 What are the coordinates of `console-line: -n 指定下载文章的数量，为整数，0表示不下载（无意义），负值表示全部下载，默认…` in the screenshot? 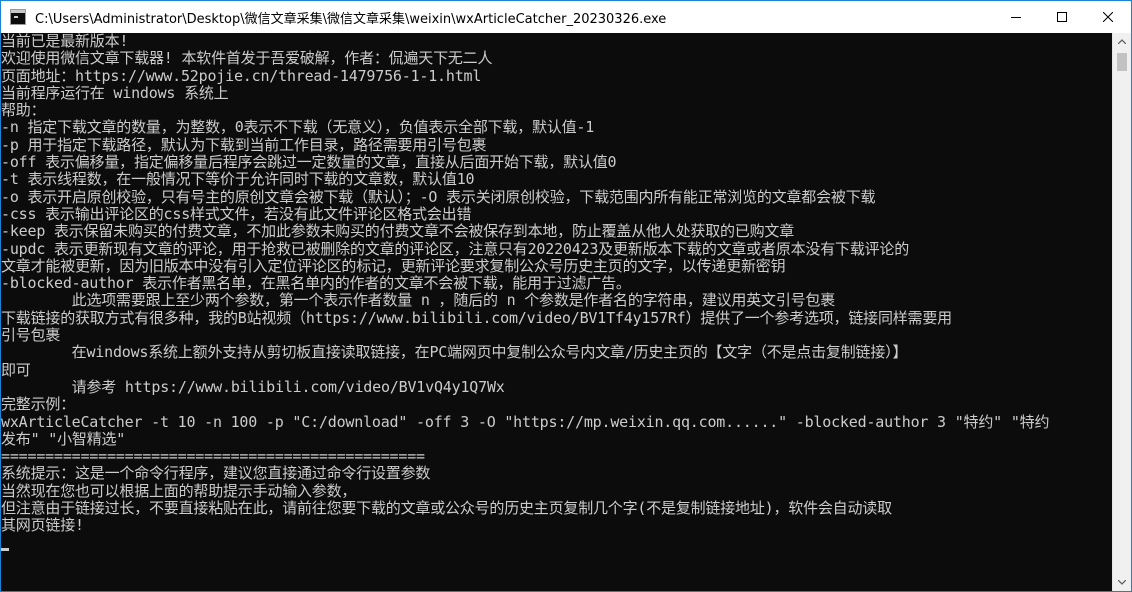 It's located at (298, 127).